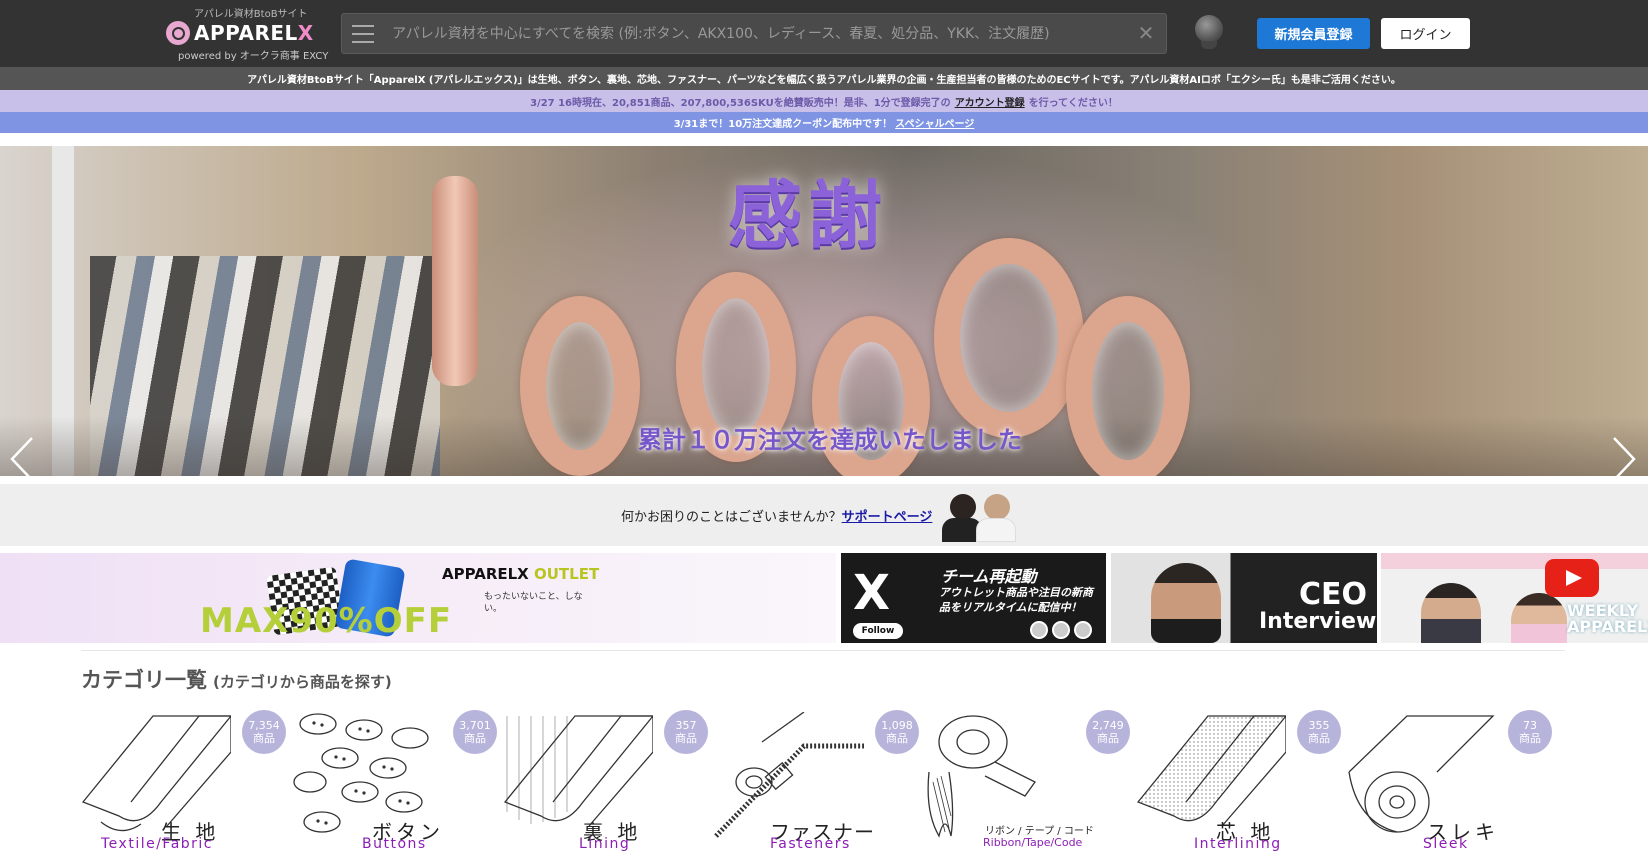 Image resolution: width=1648 pixels, height=852 pixels. What do you see at coordinates (1446, 844) in the screenshot?
I see `category-label-en: Sleek` at bounding box center [1446, 844].